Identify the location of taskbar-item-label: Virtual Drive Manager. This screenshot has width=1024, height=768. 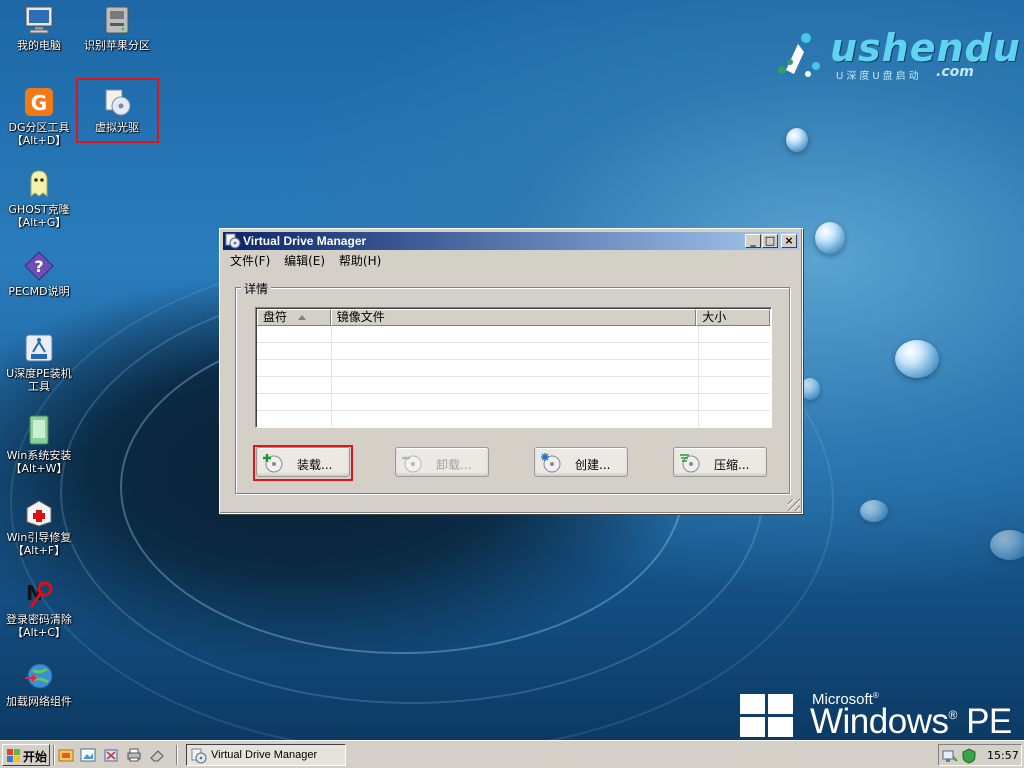
(264, 755).